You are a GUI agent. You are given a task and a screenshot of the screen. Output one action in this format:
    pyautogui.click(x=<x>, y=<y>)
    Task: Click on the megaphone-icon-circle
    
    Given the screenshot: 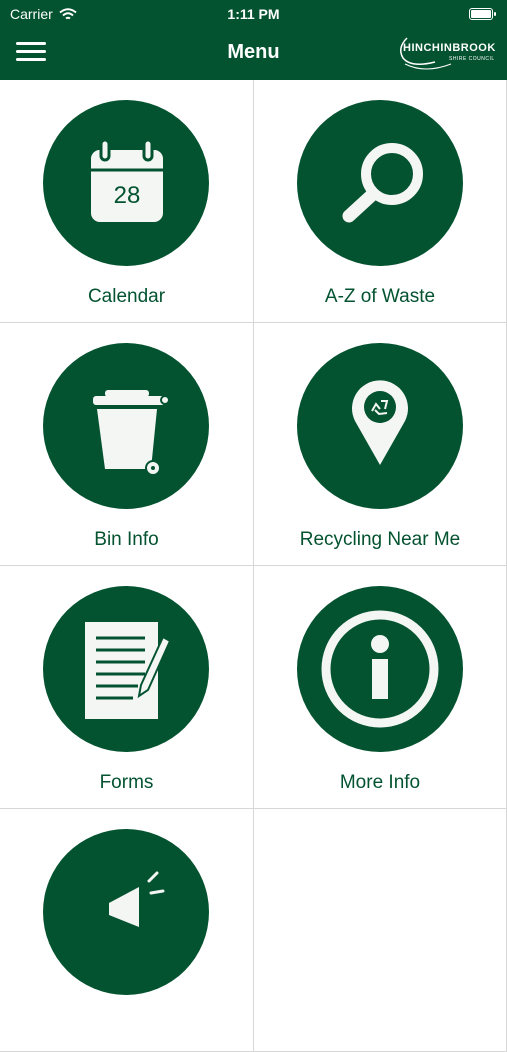 What is the action you would take?
    pyautogui.click(x=126, y=912)
    